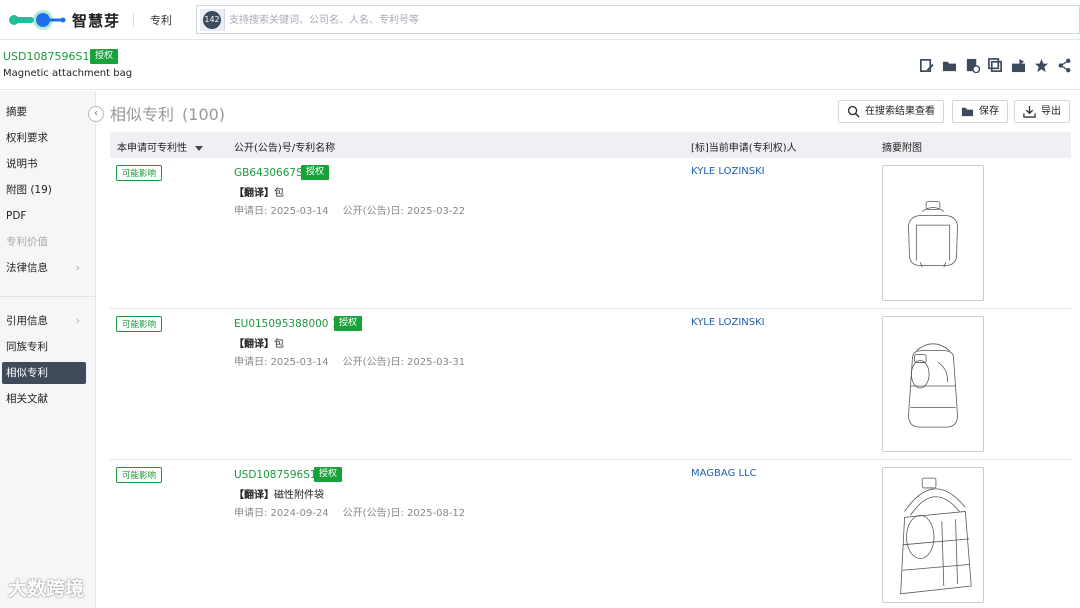 The image size is (1080, 608). I want to click on edit-note-icon, so click(926, 65).